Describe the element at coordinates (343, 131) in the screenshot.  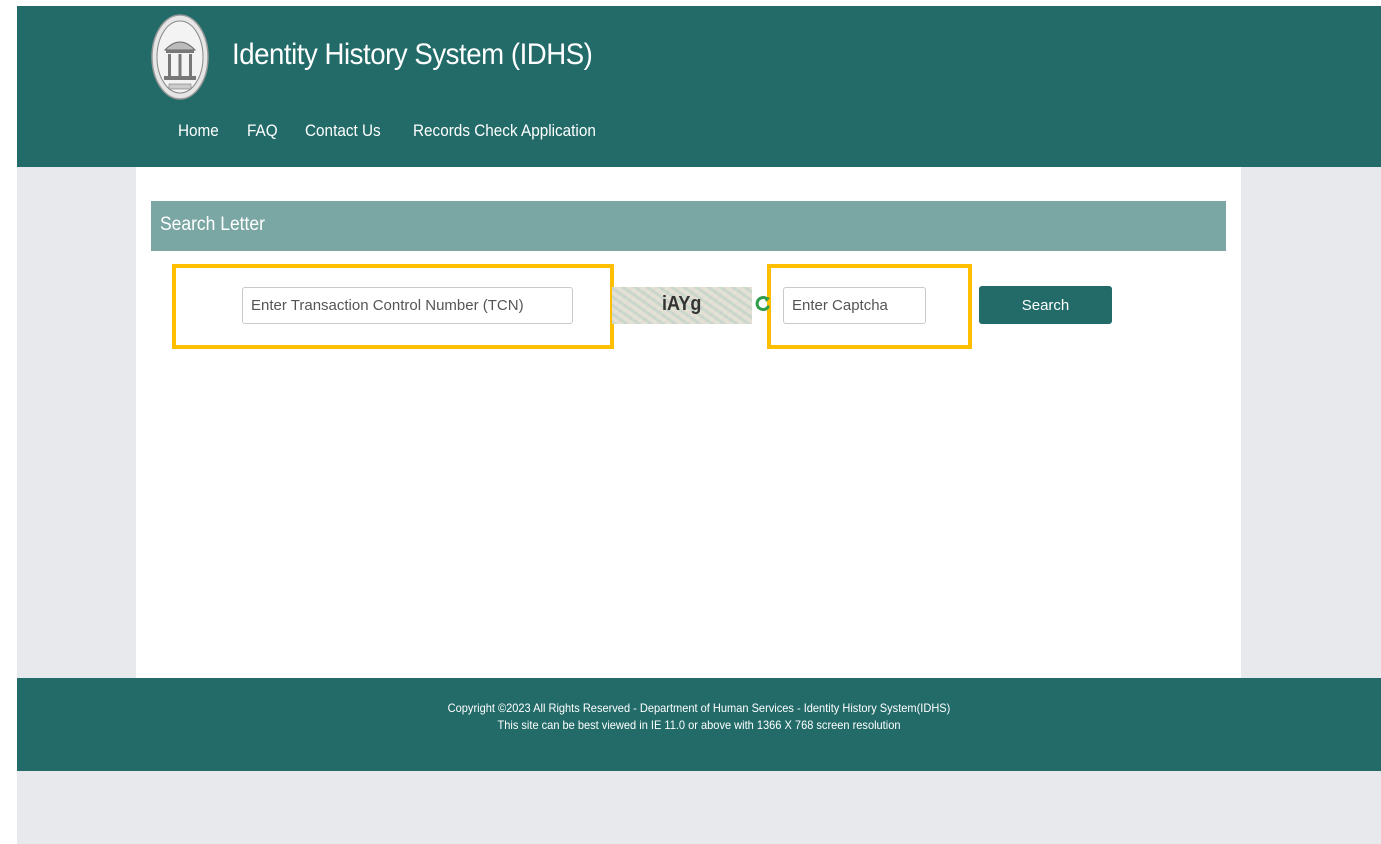
I see `nav-contact-us: Contact Us` at that location.